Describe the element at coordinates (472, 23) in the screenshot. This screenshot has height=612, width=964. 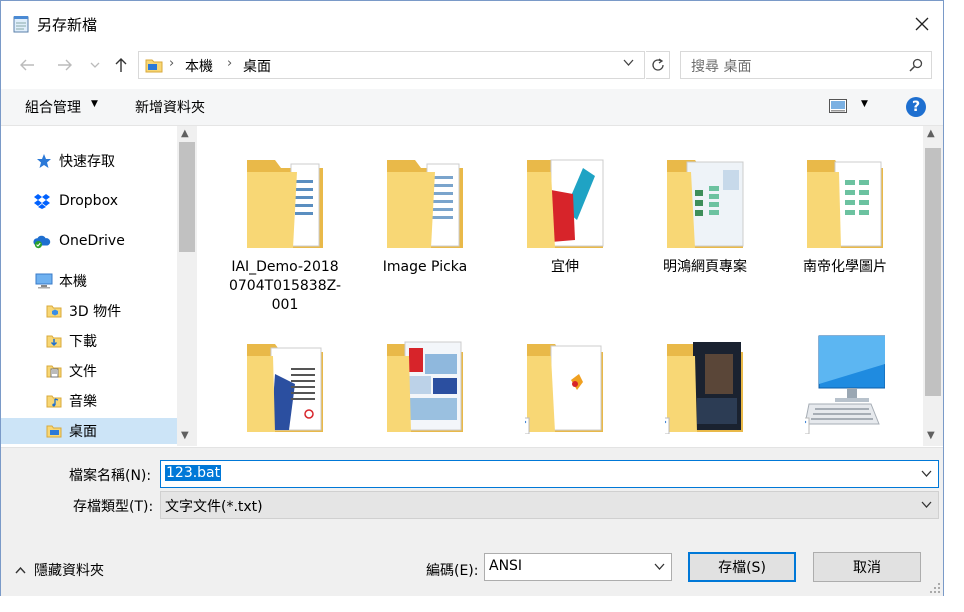
I see `title-bar: 另存新檔` at that location.